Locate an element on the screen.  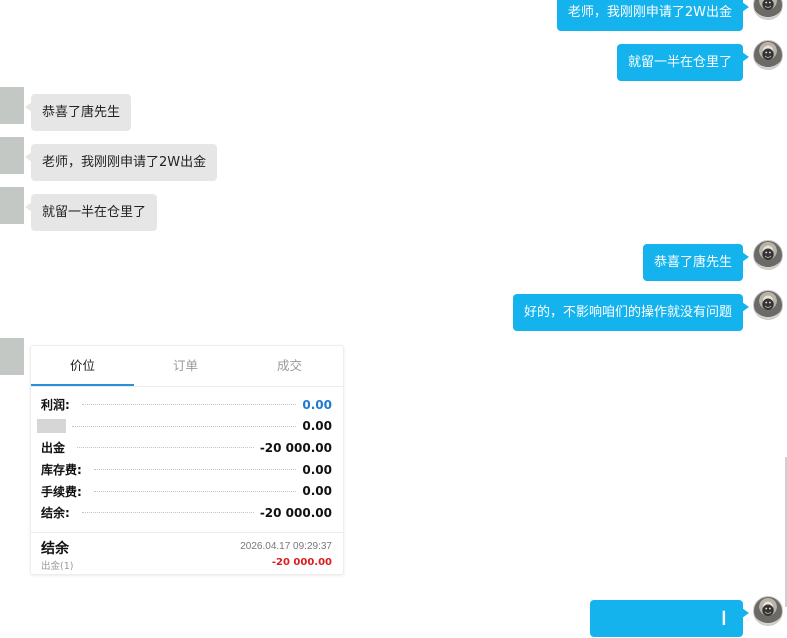
card-tabs: 价位 订单 成交 is located at coordinates (187, 366).